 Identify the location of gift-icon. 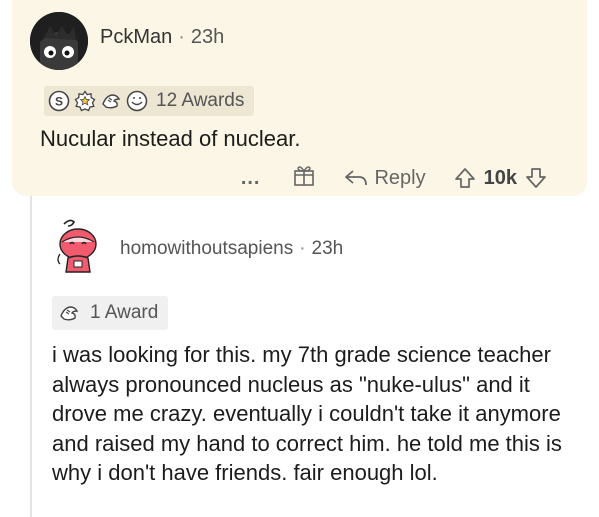
(304, 176).